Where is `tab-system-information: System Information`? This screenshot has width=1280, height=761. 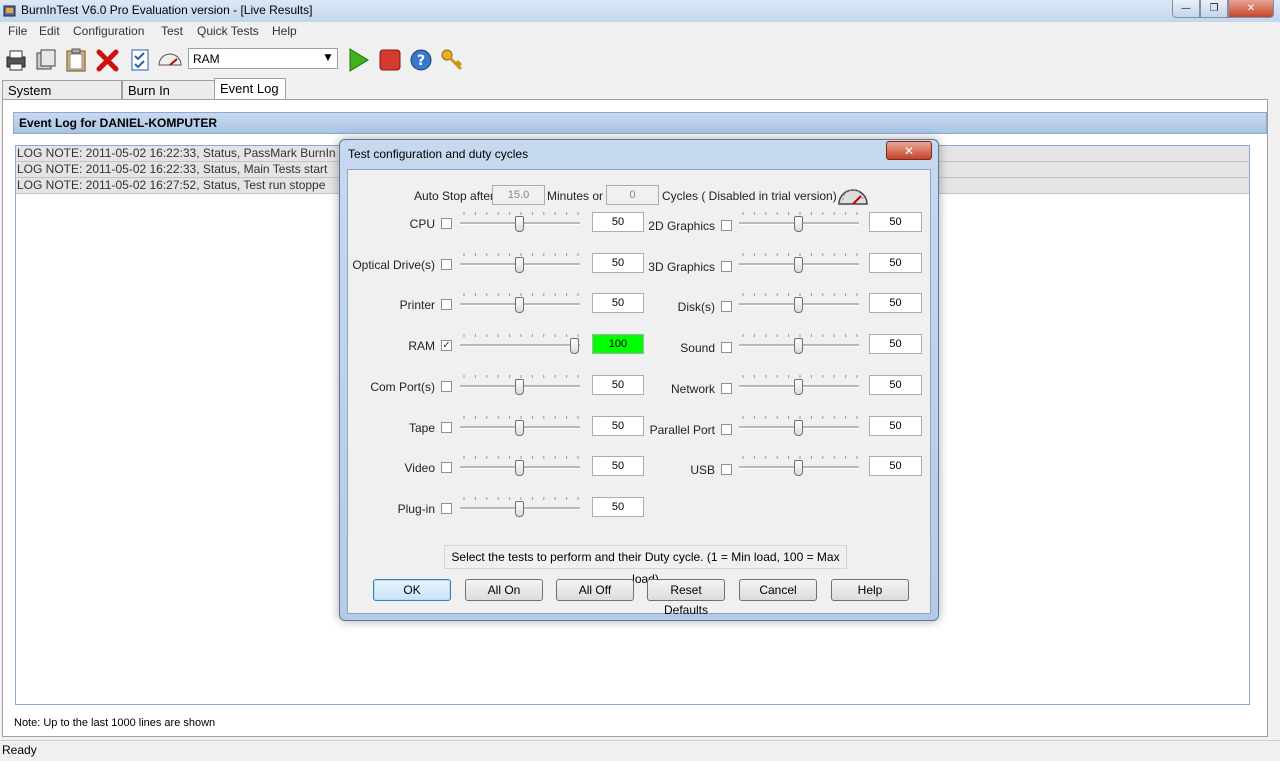
tab-system-information: System Information is located at coordinates (62, 96).